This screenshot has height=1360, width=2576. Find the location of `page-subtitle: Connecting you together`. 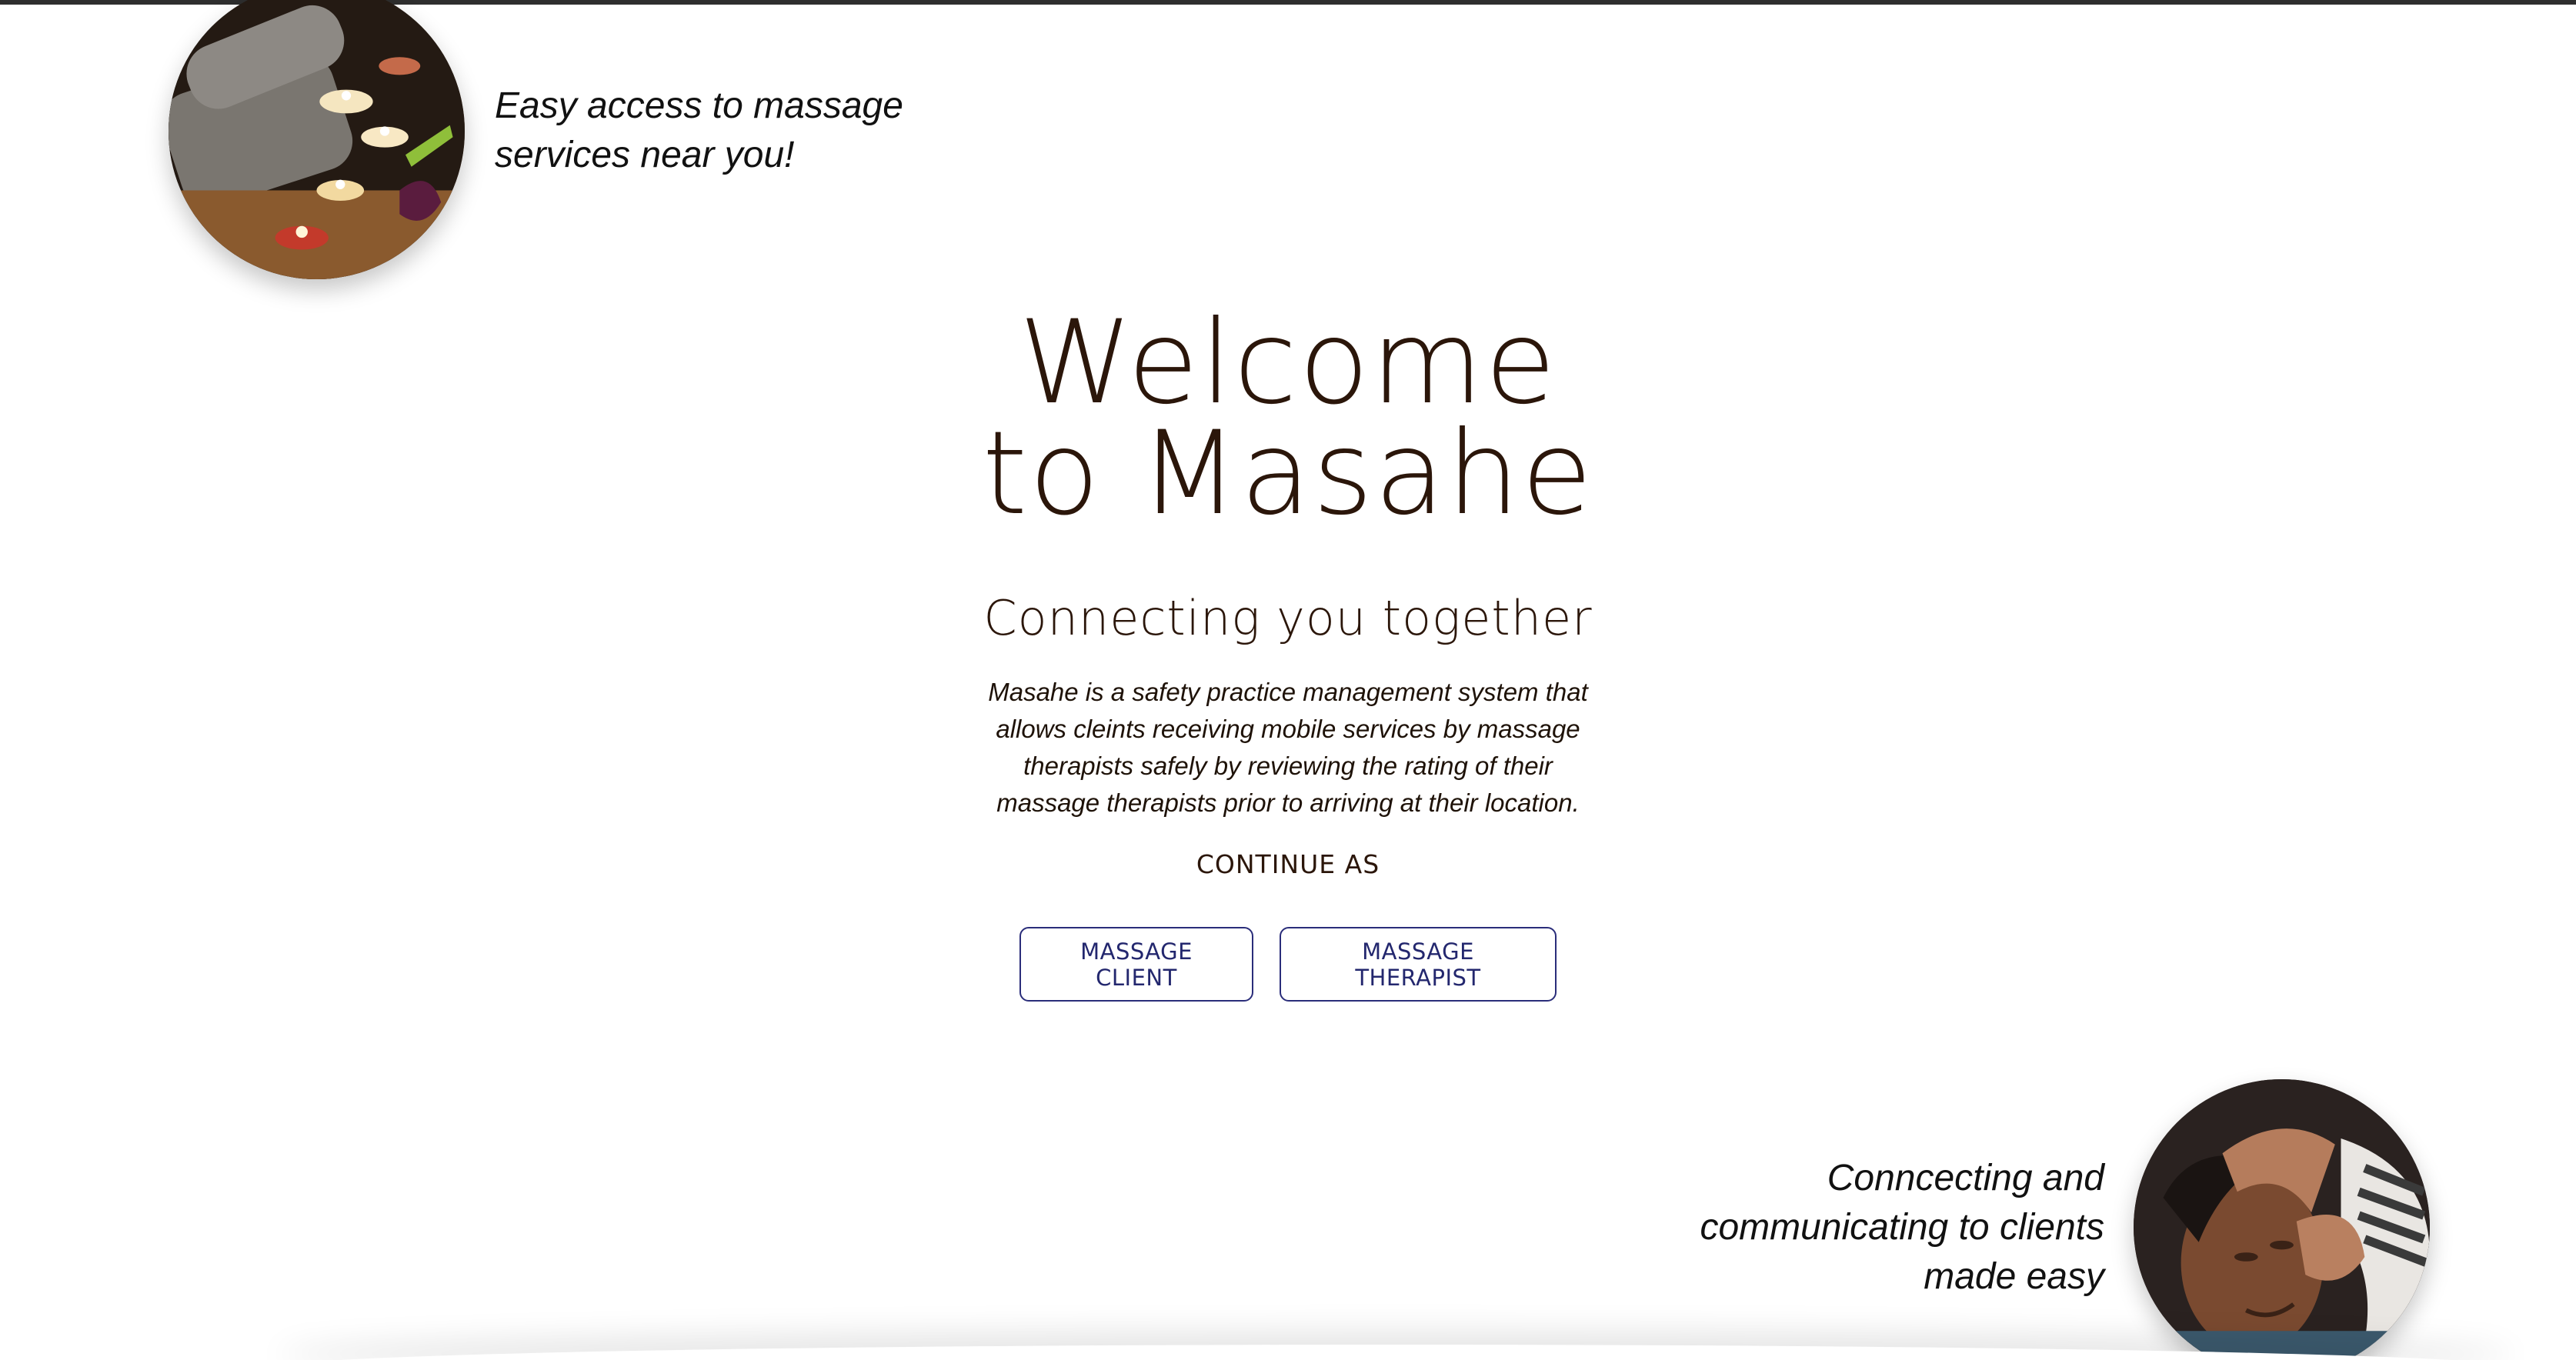

page-subtitle: Connecting you together is located at coordinates (1288, 618).